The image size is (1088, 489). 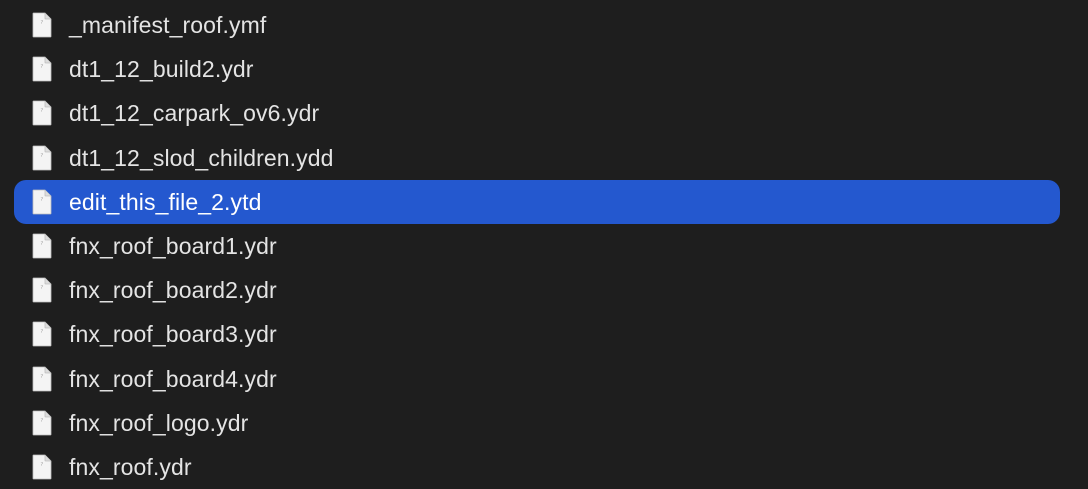 I want to click on file-row: ? fnx_roof.ydr, so click(x=537, y=467).